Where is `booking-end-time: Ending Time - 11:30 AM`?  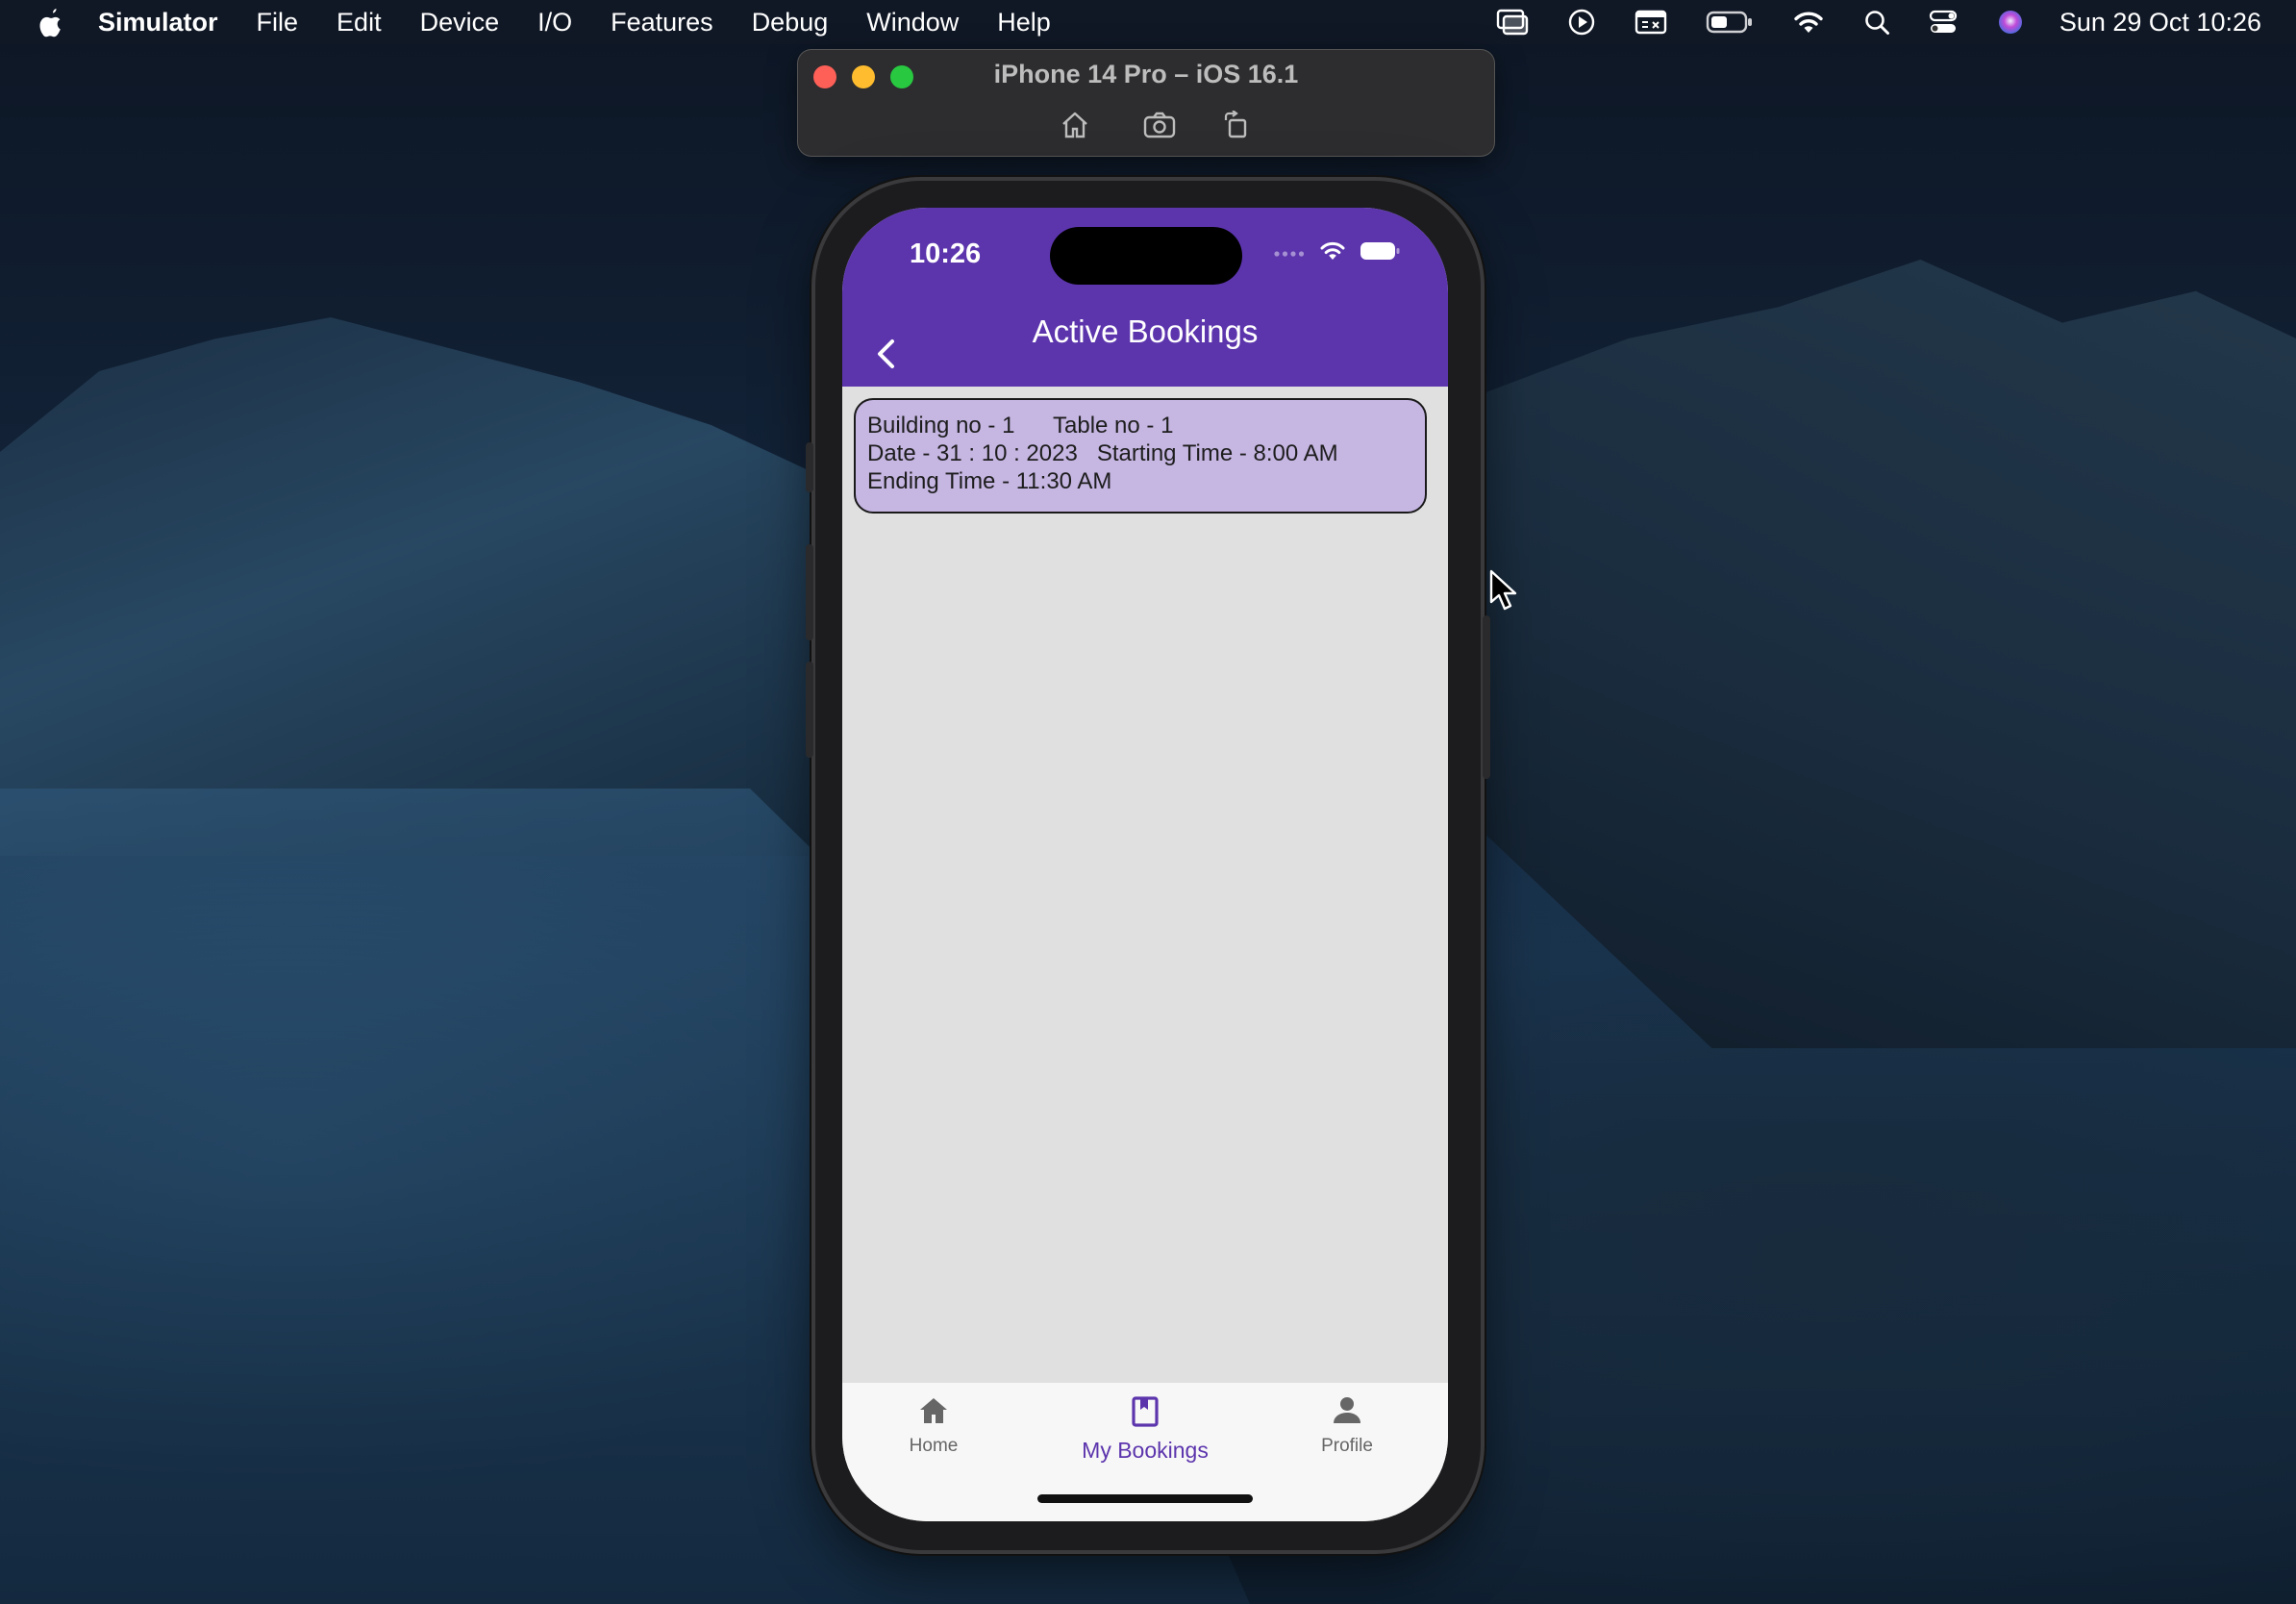 booking-end-time: Ending Time - 11:30 AM is located at coordinates (989, 481).